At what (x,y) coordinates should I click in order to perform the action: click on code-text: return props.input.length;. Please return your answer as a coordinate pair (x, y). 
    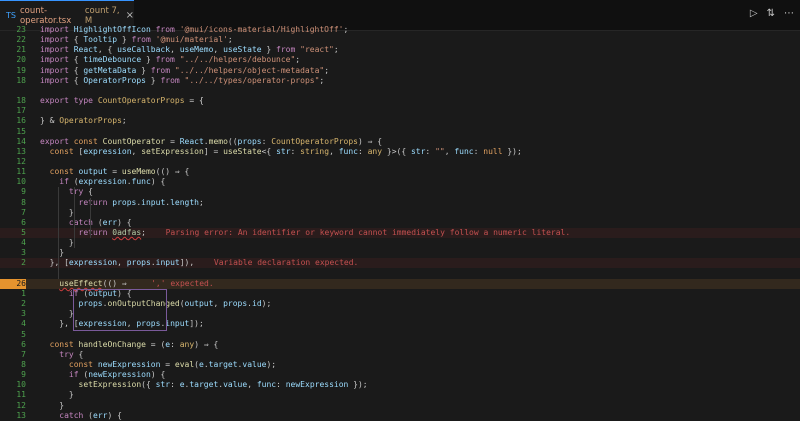
    Looking at the image, I should click on (122, 203).